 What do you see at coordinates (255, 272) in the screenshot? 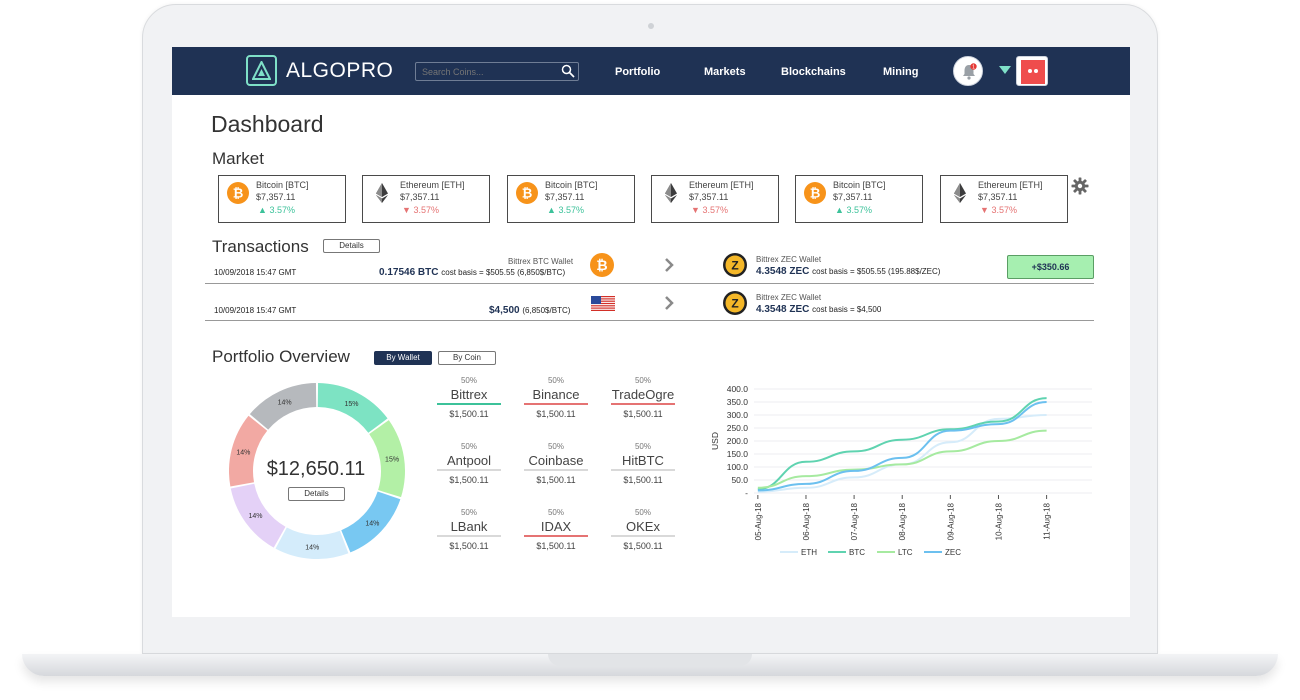
I see `transaction-date: 10/09/2018 15:47 GMT` at bounding box center [255, 272].